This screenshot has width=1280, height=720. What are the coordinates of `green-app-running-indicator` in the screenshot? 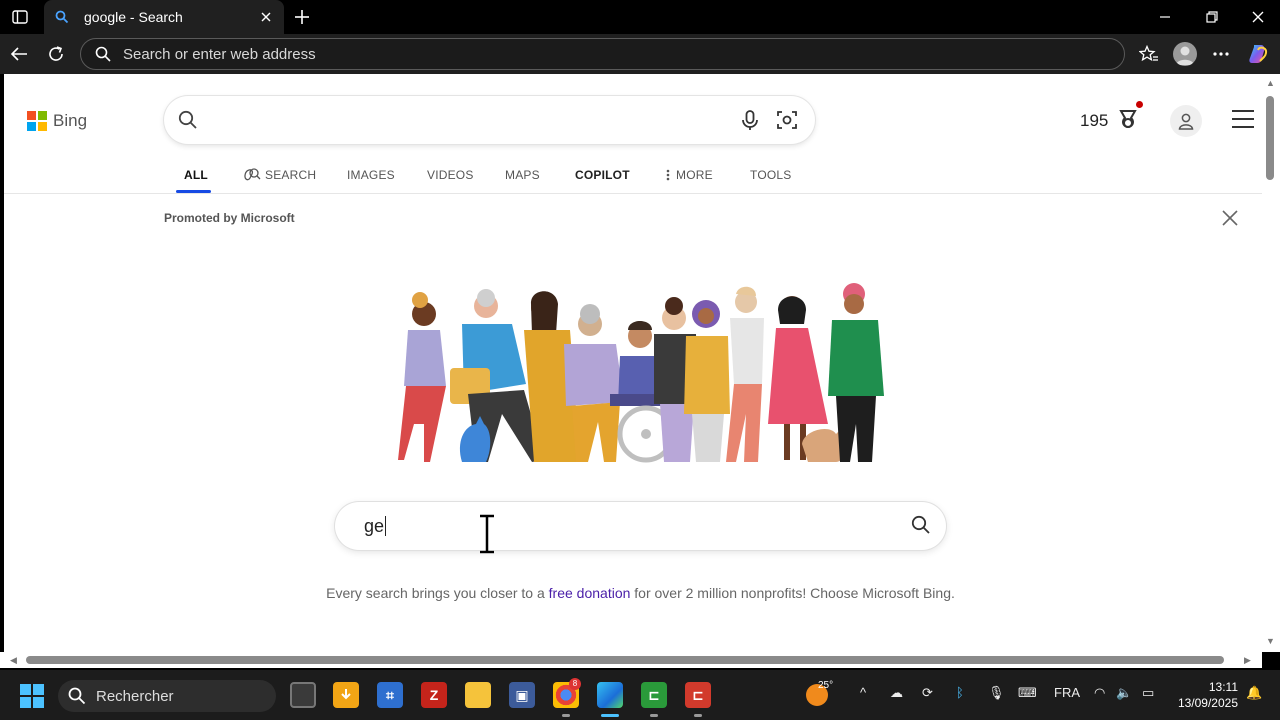 It's located at (654, 715).